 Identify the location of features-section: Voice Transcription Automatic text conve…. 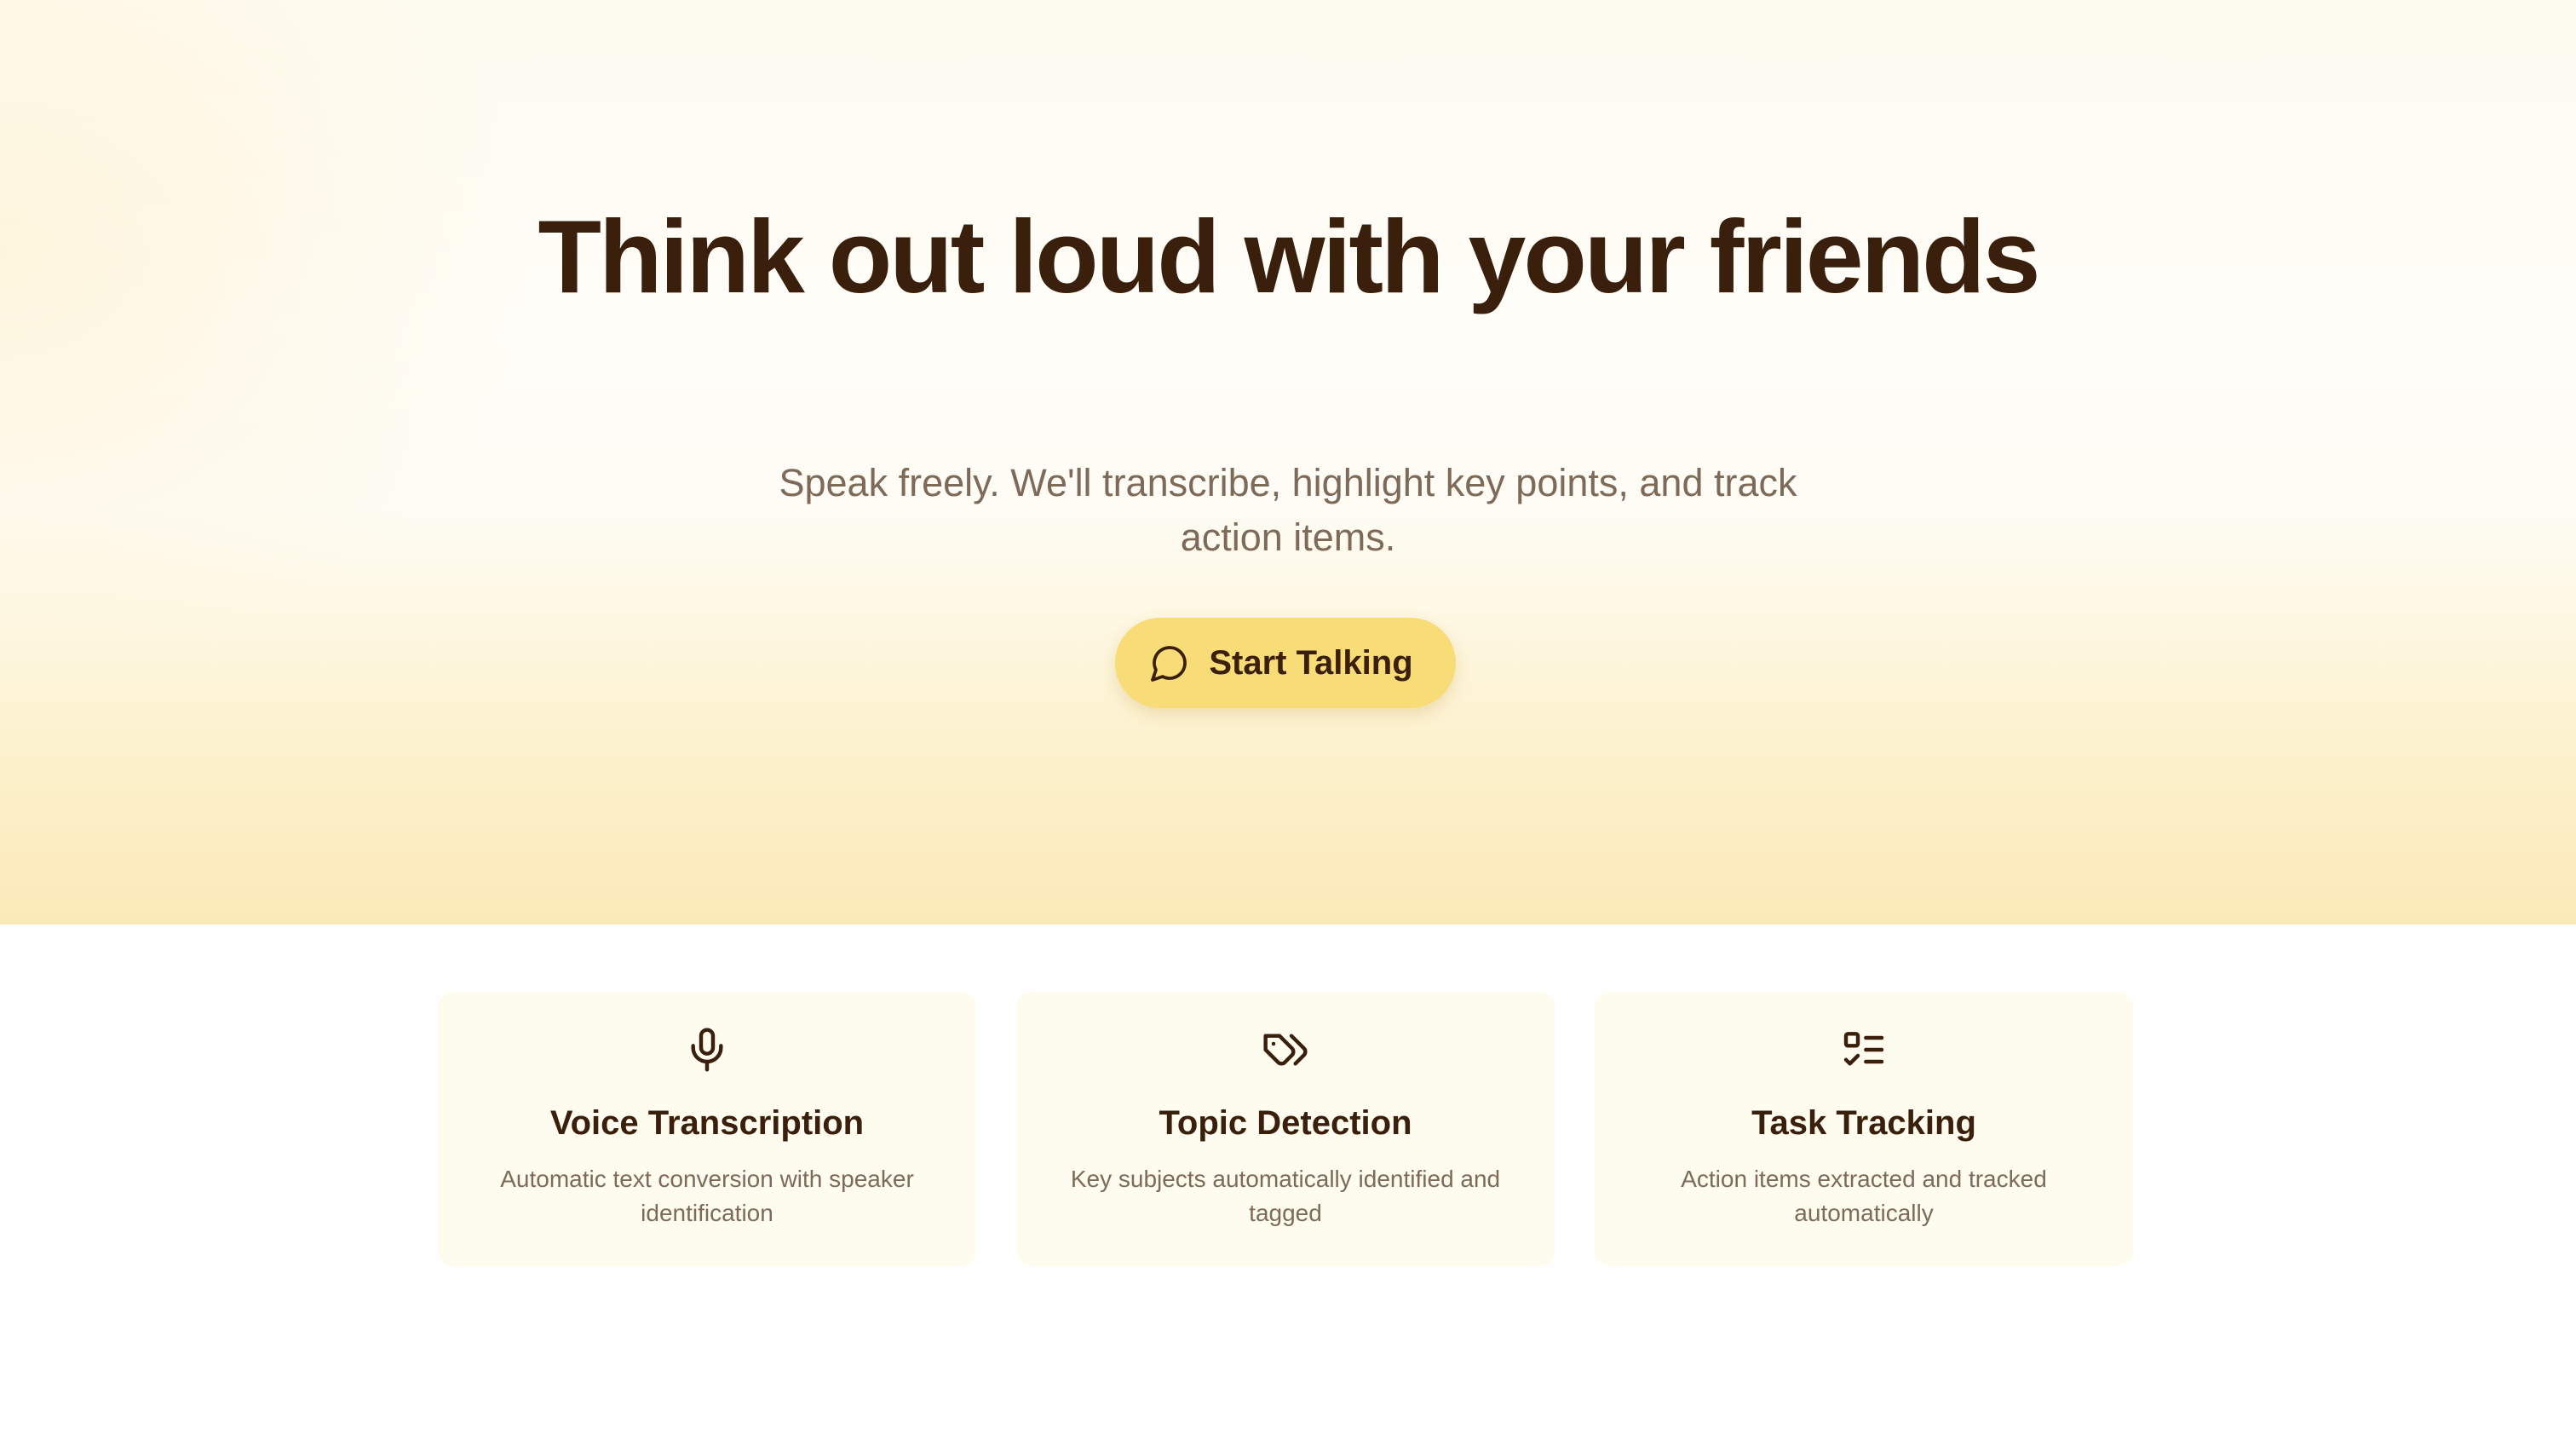
(1286, 1129).